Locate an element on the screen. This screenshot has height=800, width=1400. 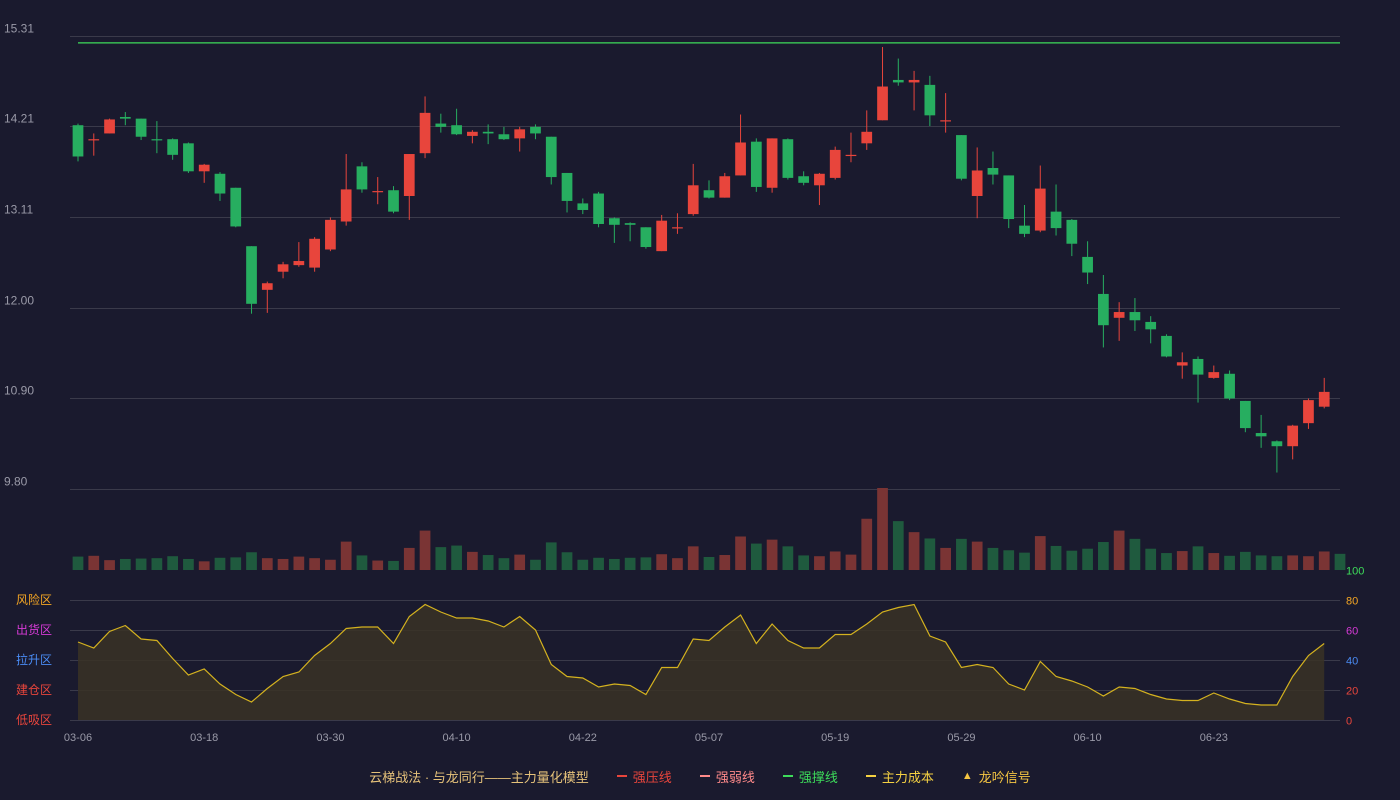
legend-label: 强撑线 is located at coordinates (818, 777).